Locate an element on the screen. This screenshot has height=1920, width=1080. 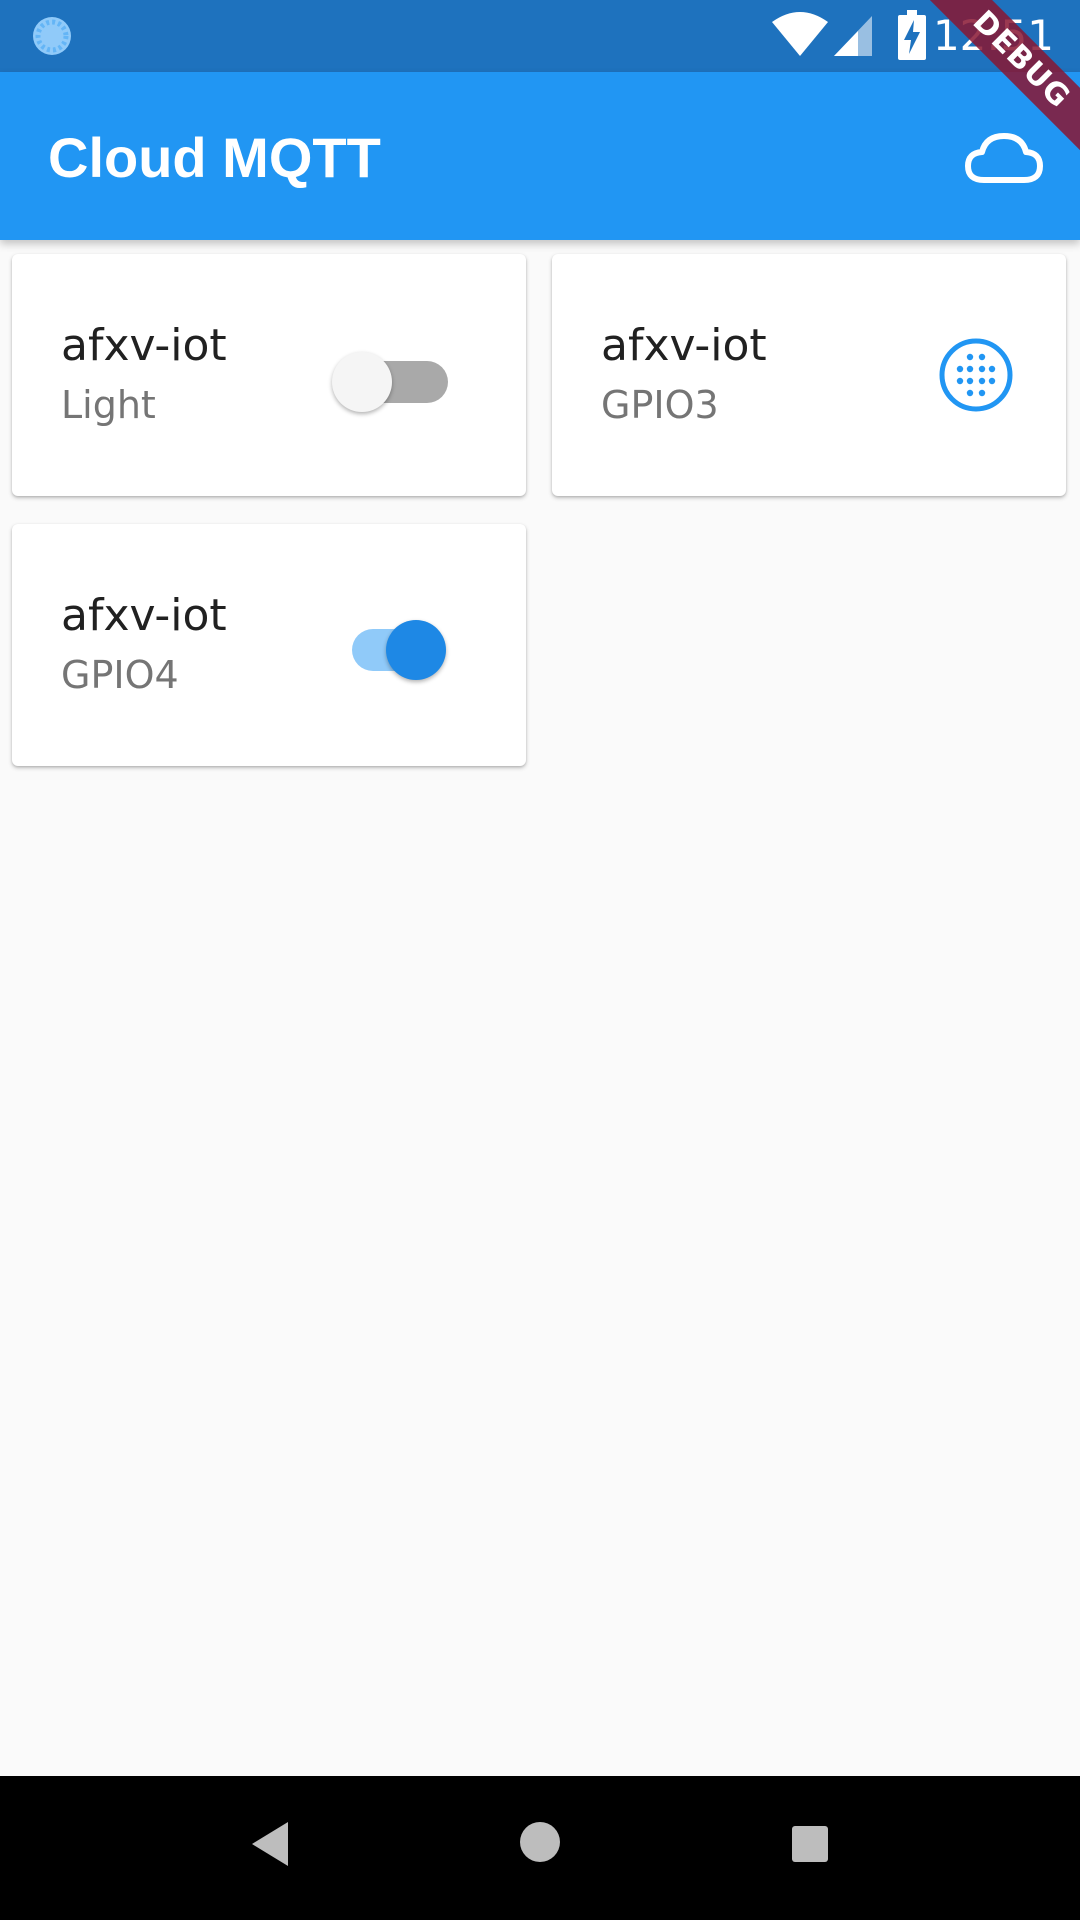
battery-charging-icon is located at coordinates (912, 35).